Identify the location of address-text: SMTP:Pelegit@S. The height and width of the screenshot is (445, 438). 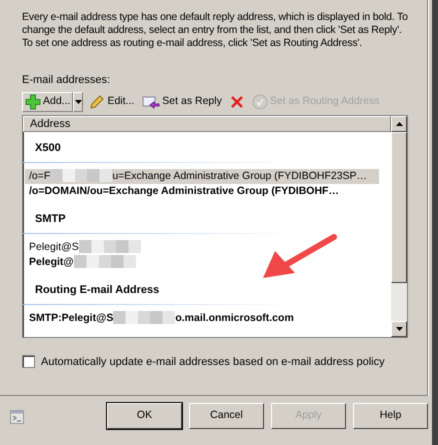
(71, 318).